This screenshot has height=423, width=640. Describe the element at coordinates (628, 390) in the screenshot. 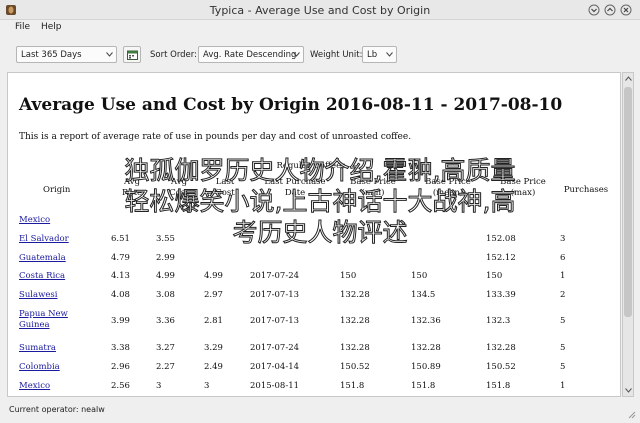

I see `scroll-down-icon` at that location.